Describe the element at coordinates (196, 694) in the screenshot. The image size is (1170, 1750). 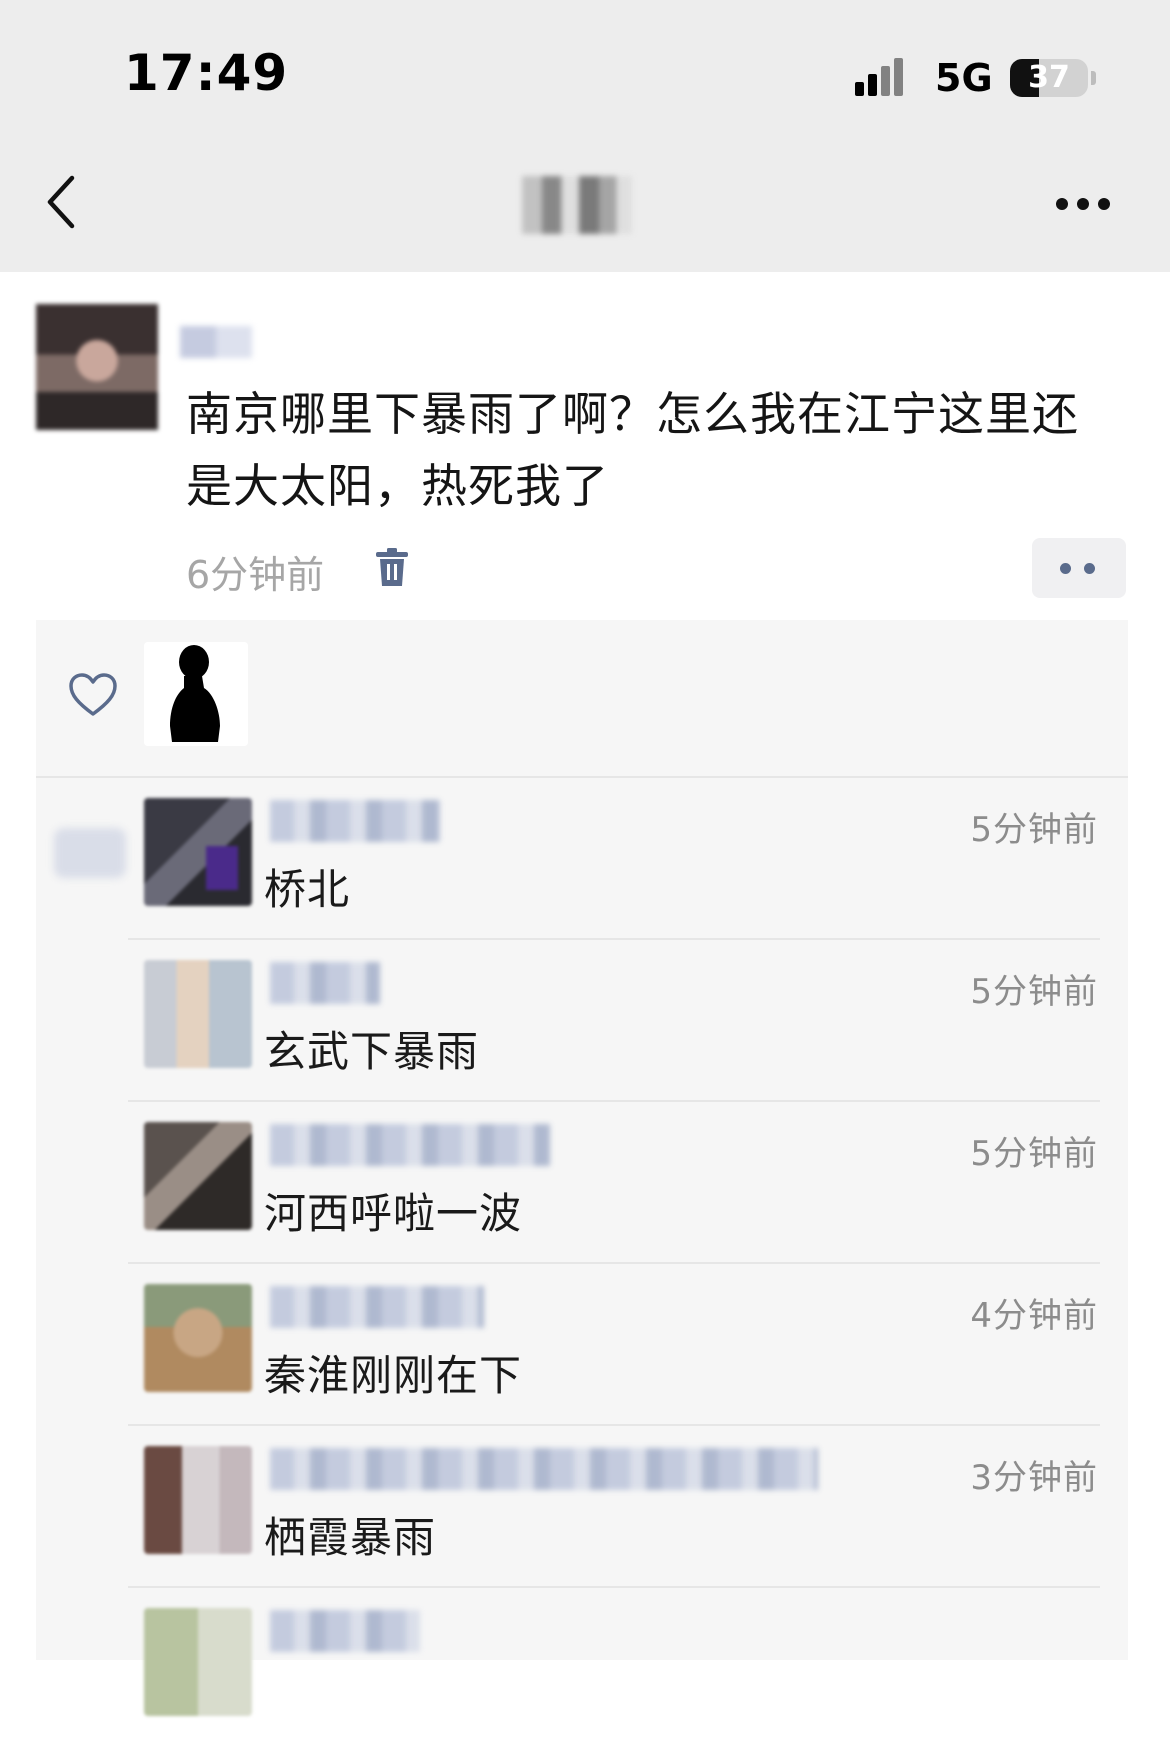
I see `liker-avatar` at that location.